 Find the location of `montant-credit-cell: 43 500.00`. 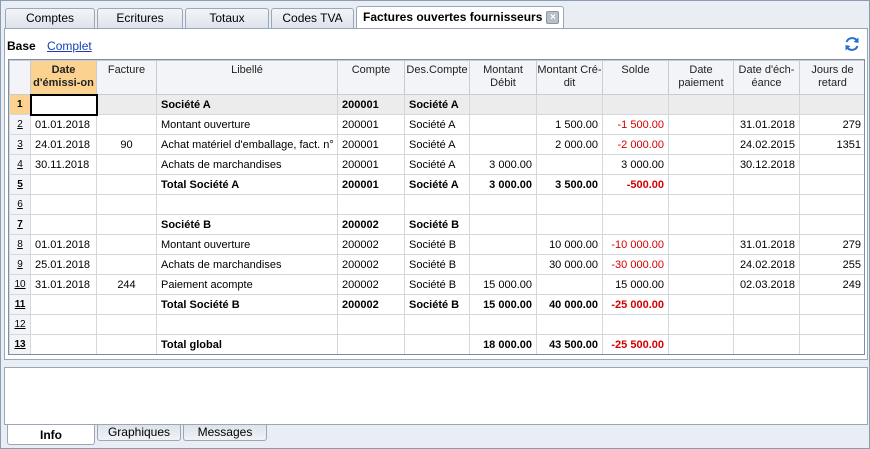

montant-credit-cell: 43 500.00 is located at coordinates (569, 344).